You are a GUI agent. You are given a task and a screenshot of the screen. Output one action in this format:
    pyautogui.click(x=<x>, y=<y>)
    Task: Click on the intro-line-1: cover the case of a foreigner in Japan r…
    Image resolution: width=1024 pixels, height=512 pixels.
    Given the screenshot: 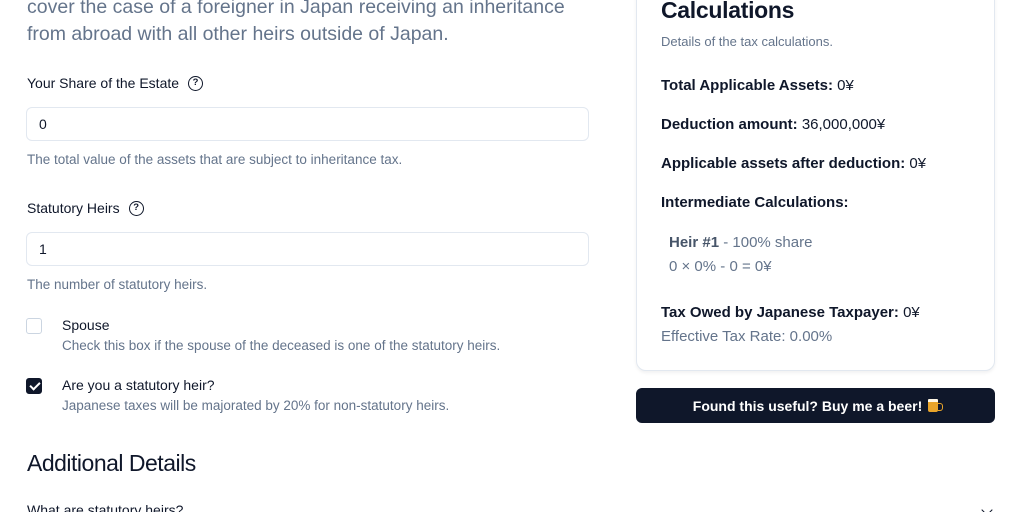 What is the action you would take?
    pyautogui.click(x=296, y=9)
    